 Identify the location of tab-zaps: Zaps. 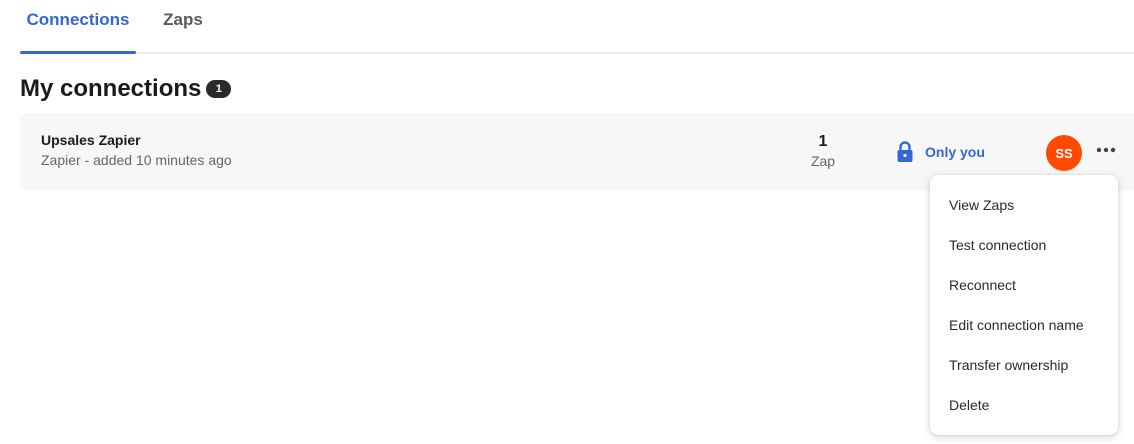
(183, 26).